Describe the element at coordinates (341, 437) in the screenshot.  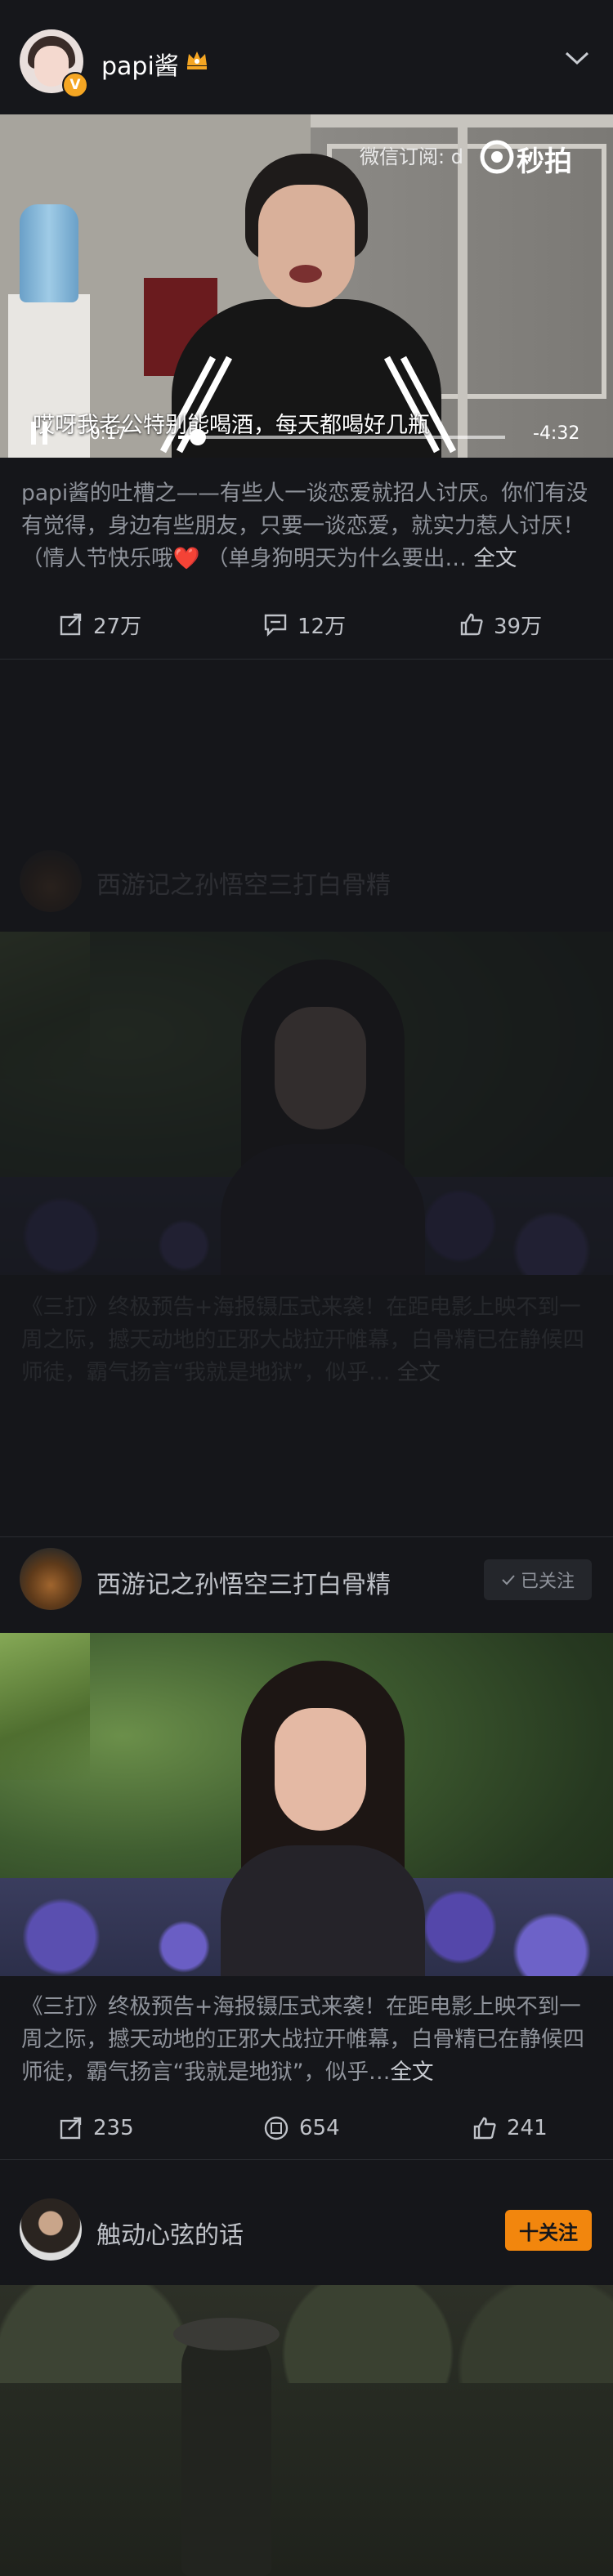
I see `video-progress-bar` at that location.